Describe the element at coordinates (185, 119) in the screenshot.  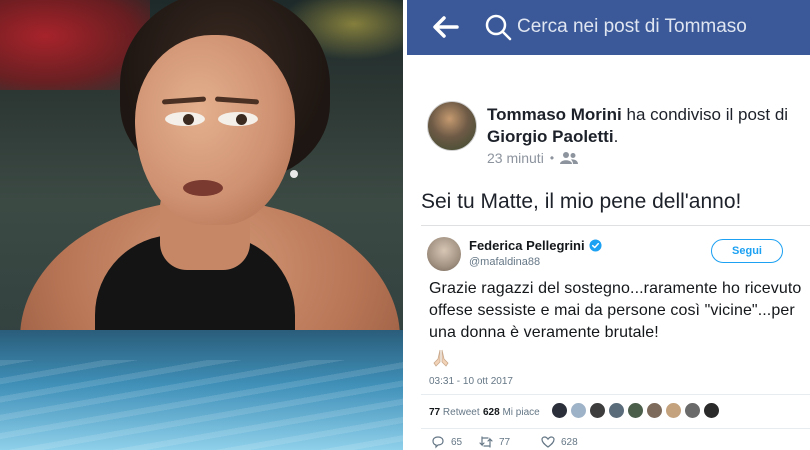
I see `left-eye` at that location.